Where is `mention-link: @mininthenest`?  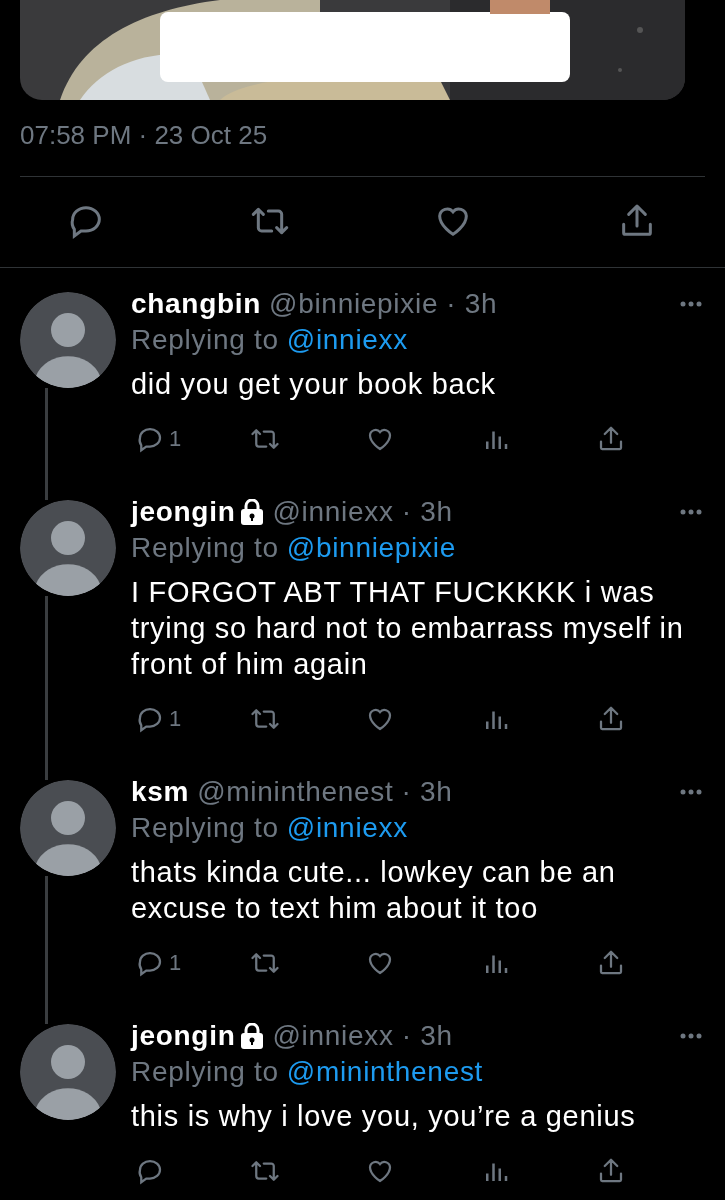
mention-link: @mininthenest is located at coordinates (385, 1072).